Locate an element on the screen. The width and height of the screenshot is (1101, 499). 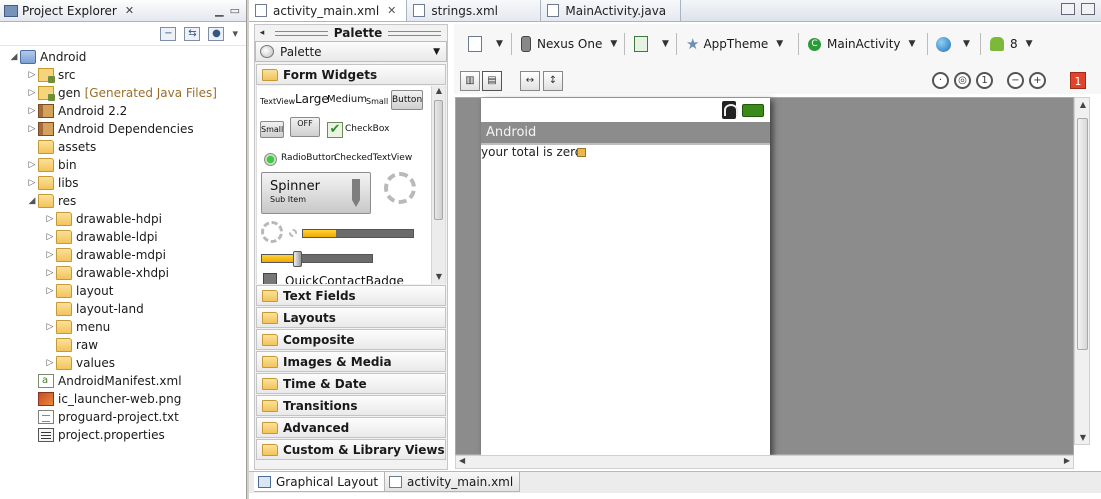
tree-item: ic_launcher-web.png is located at coordinates (123, 399).